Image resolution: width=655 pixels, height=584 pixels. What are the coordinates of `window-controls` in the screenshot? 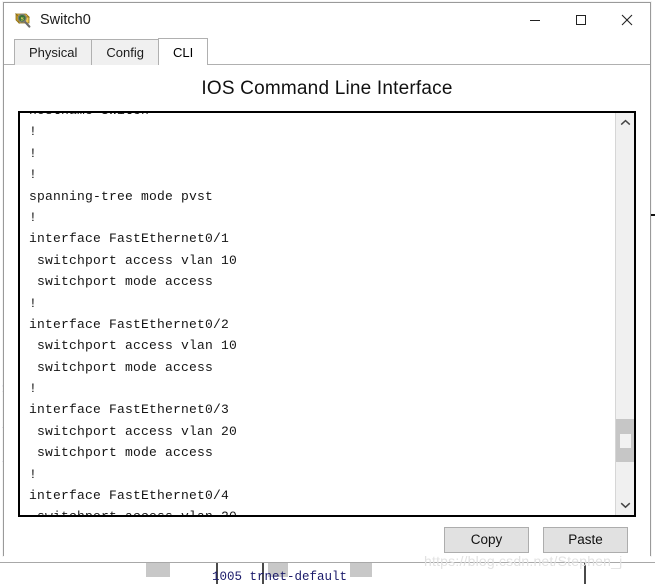 It's located at (581, 20).